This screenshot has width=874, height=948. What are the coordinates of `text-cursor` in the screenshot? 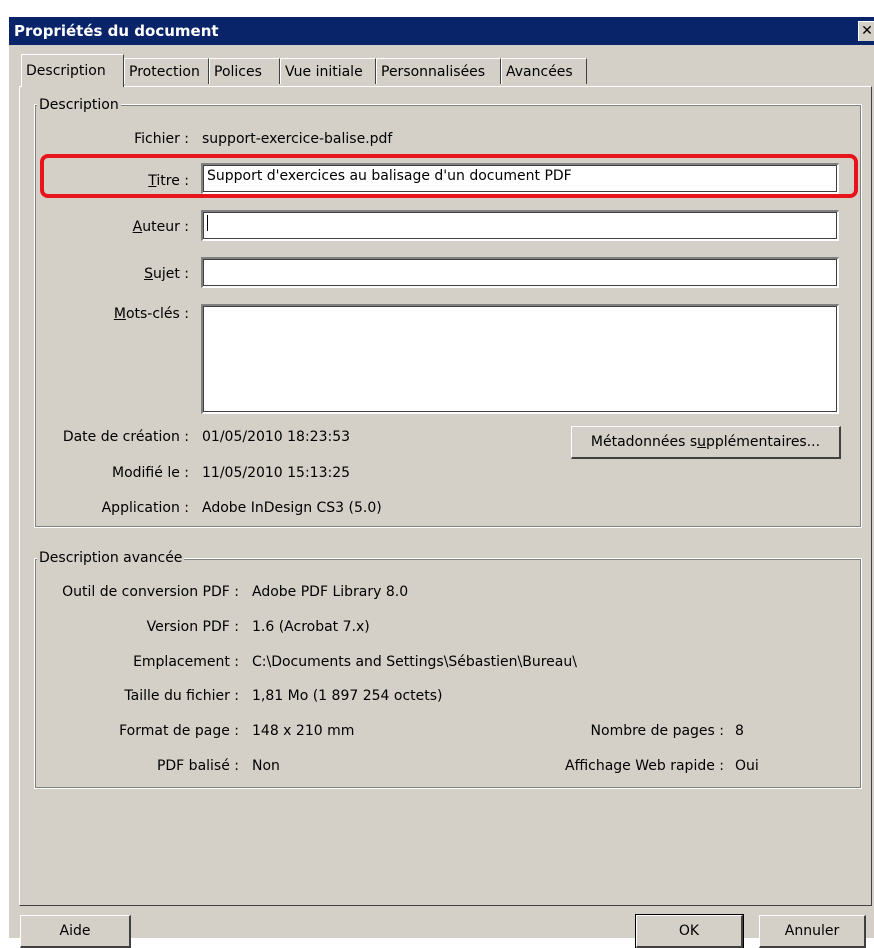 It's located at (207, 223).